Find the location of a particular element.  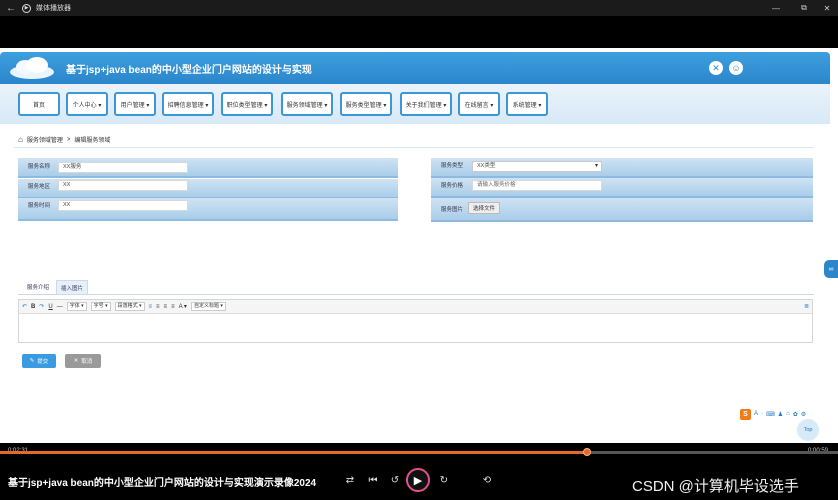

play-button: ▶ is located at coordinates (418, 480).